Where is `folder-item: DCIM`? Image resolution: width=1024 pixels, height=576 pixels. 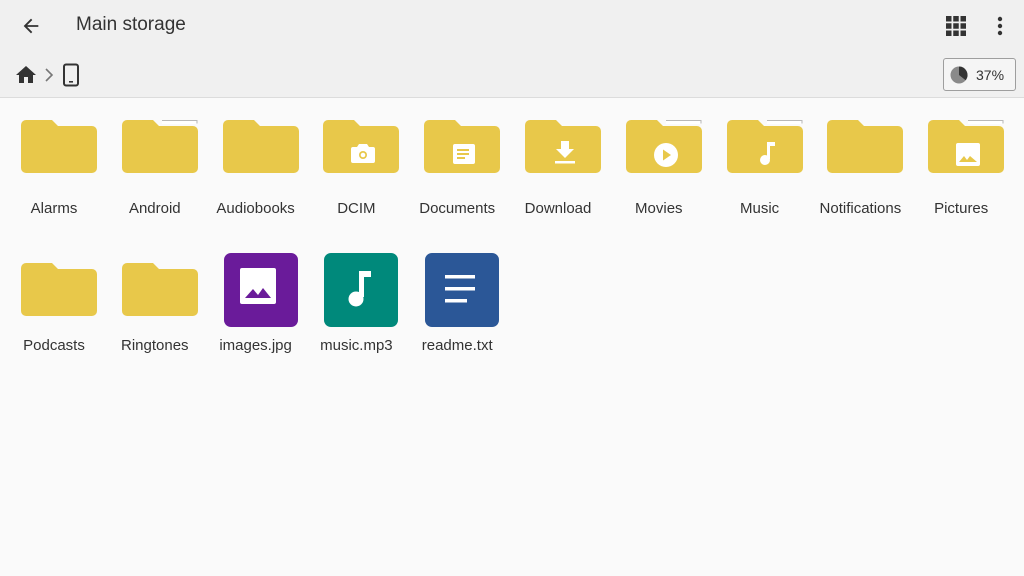
folder-item: DCIM is located at coordinates (355, 175).